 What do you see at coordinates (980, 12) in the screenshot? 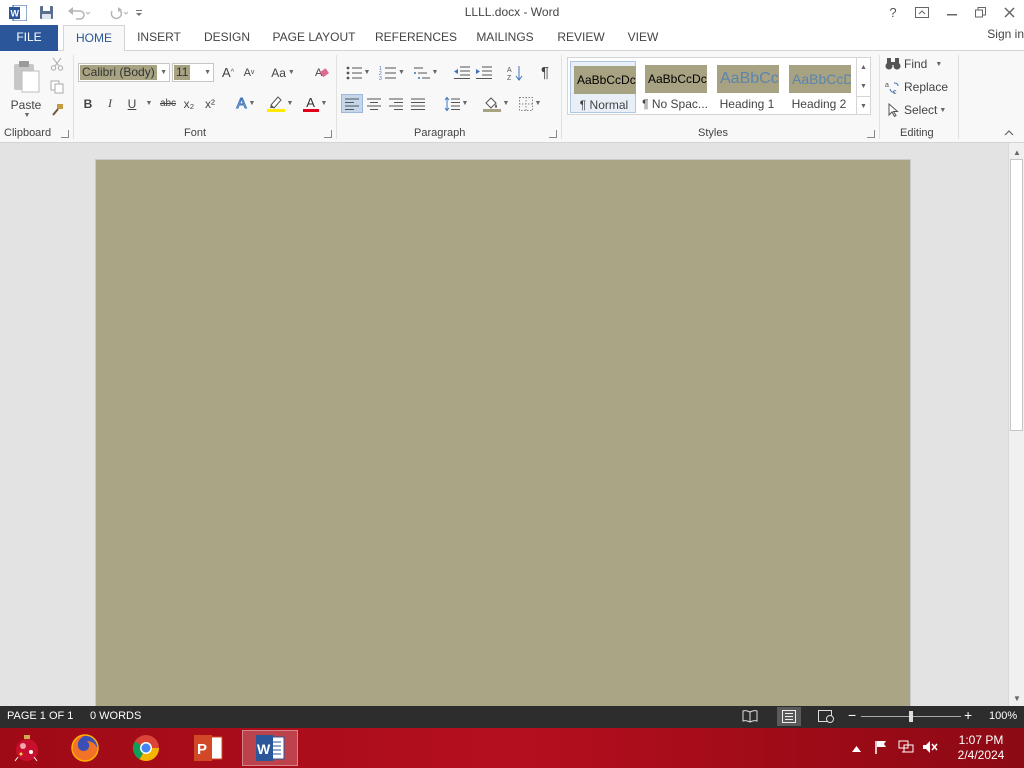
I see `restore-icon` at bounding box center [980, 12].